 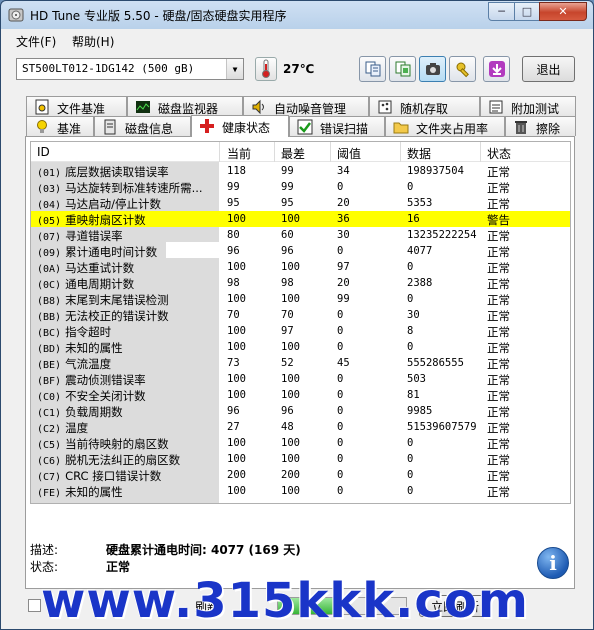 I want to click on copy-info-button, so click(x=402, y=69).